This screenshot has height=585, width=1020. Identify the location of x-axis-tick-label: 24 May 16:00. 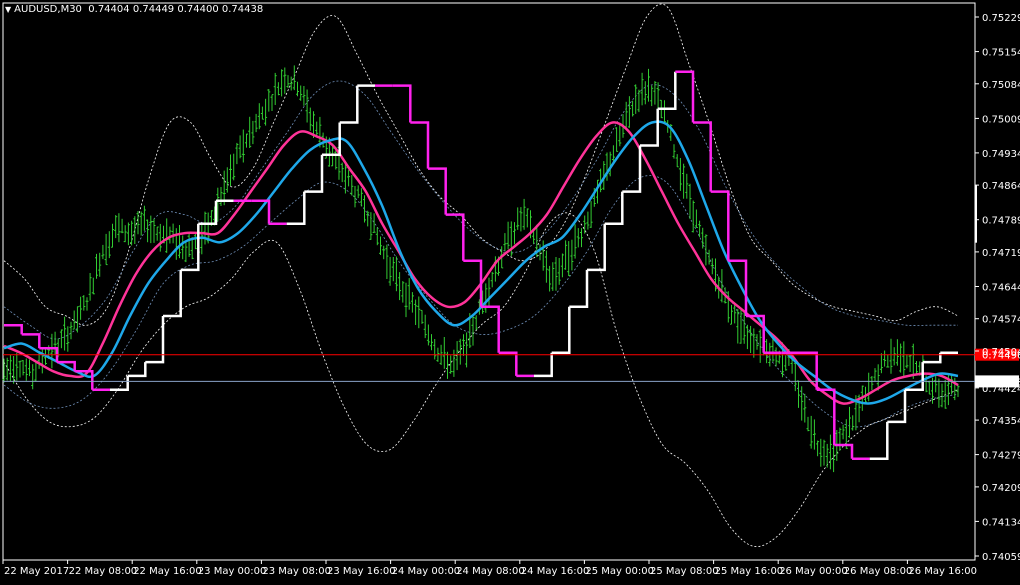
(555, 571).